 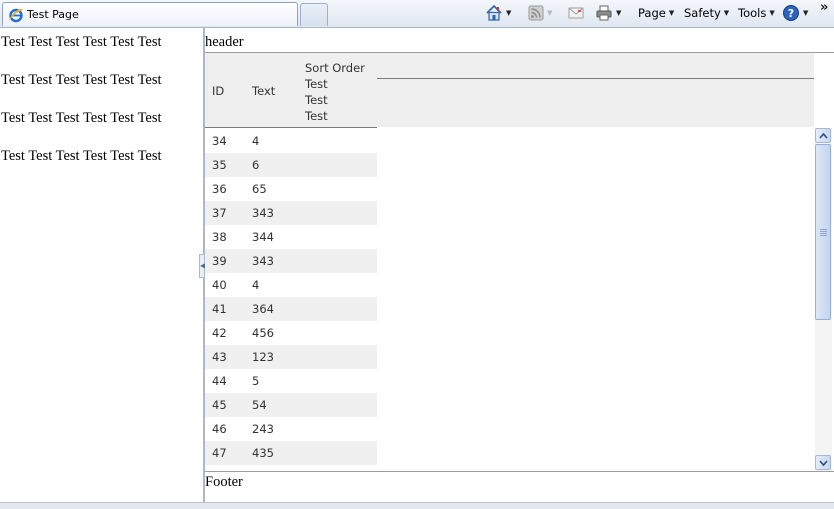 I want to click on column-header-sort-order-label: Sort Order, so click(x=335, y=68).